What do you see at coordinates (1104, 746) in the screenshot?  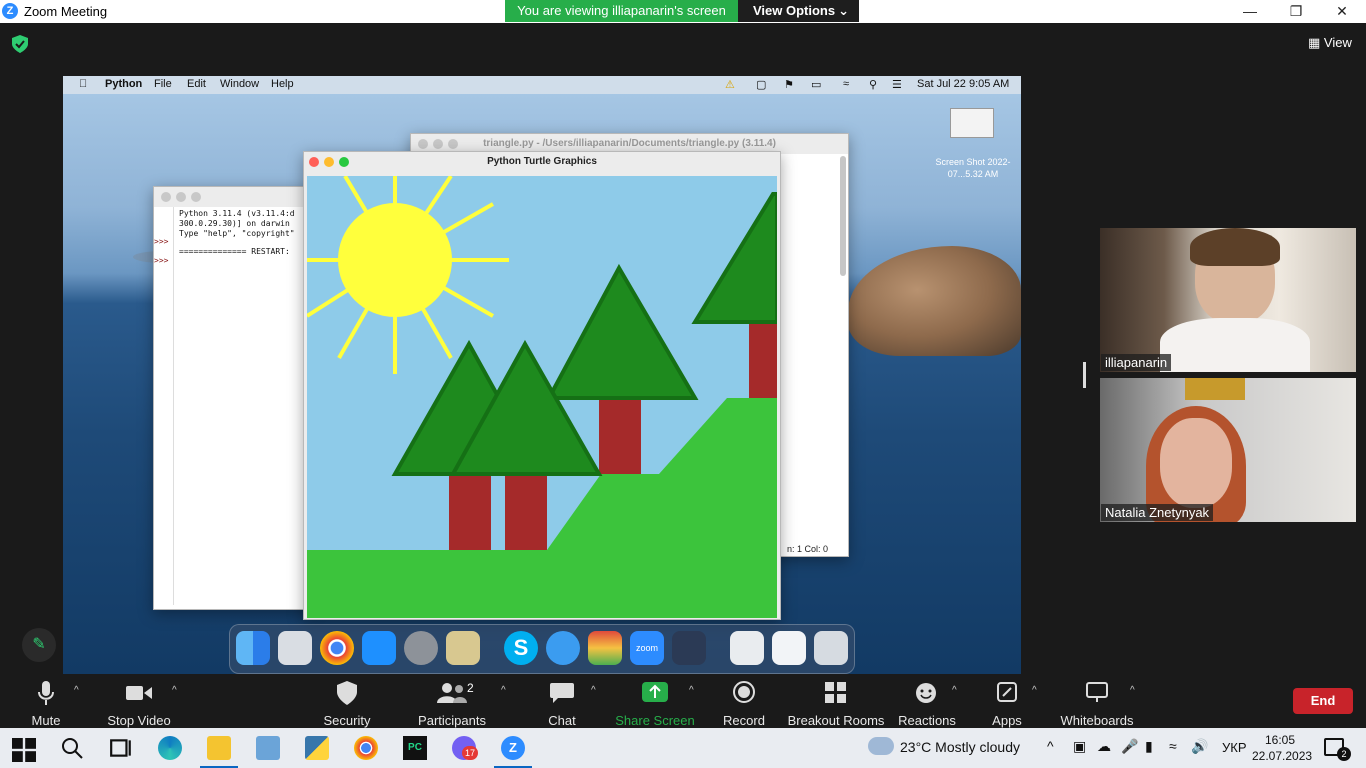 I see `onedrive-icon: ☁` at bounding box center [1104, 746].